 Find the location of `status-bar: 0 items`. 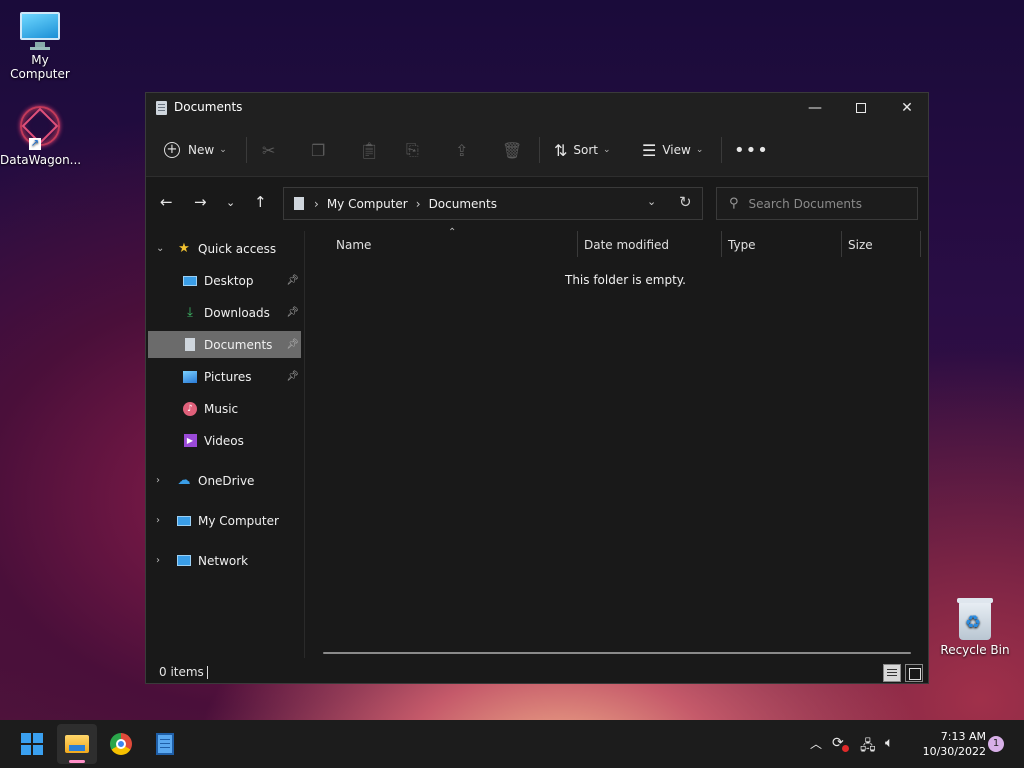

status-bar: 0 items is located at coordinates (537, 672).